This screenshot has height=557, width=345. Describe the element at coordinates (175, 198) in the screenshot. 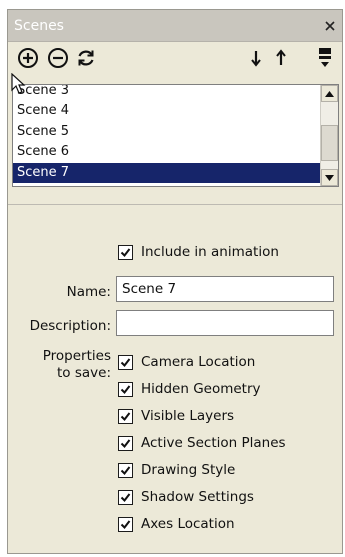

I see `divider` at that location.